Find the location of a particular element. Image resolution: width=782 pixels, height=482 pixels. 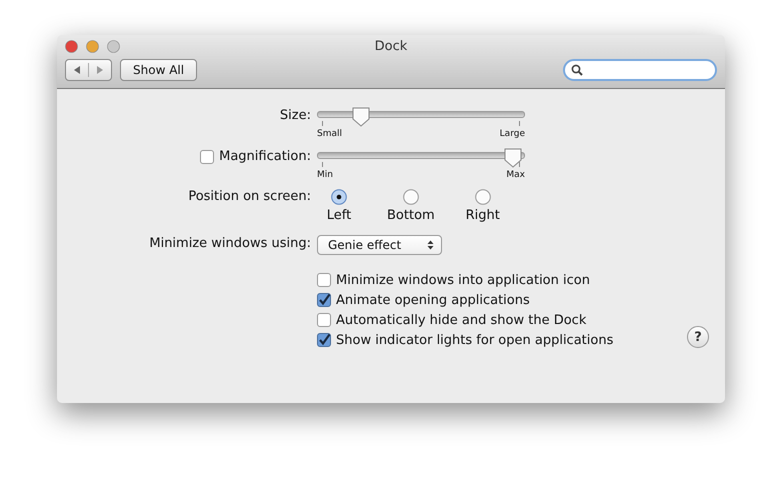

checkbox-label: Animate opening applications is located at coordinates (433, 300).